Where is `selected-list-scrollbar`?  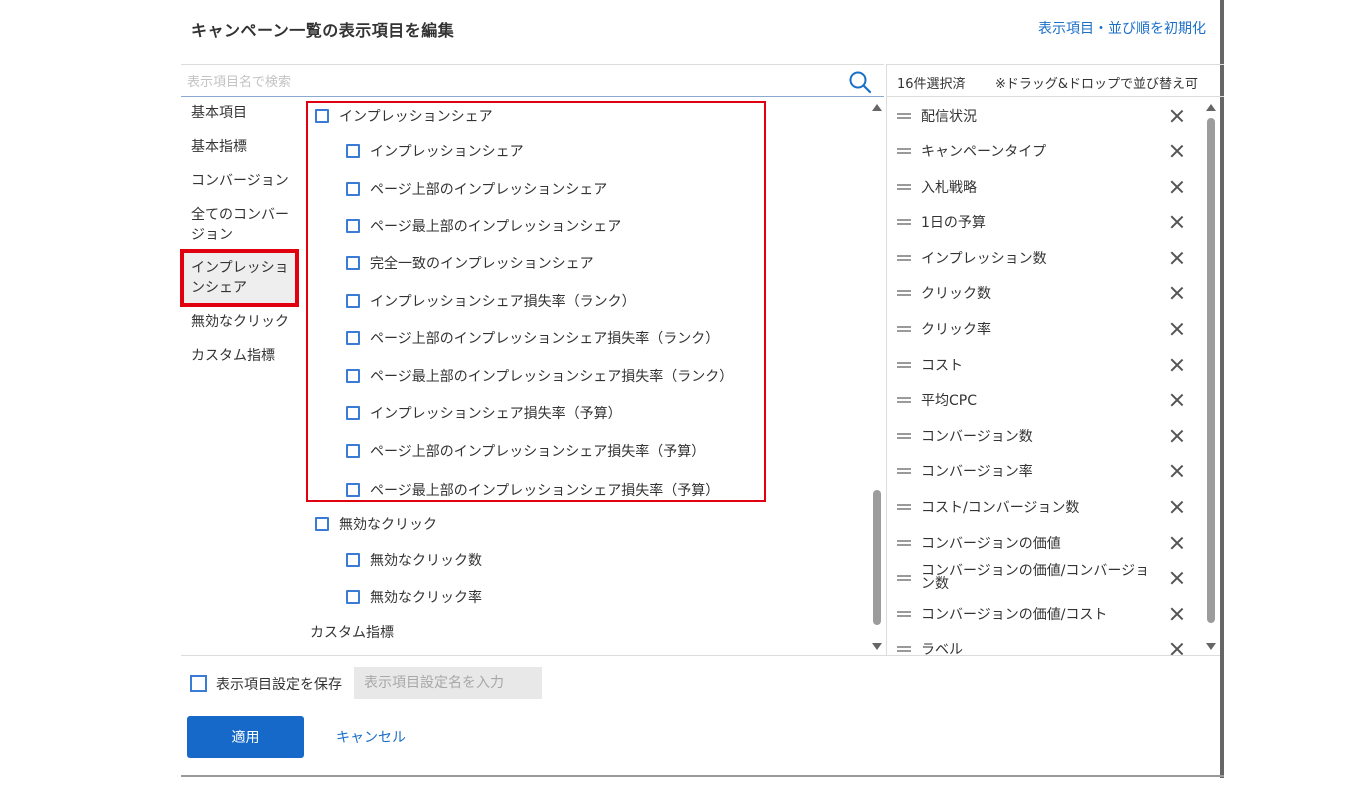 selected-list-scrollbar is located at coordinates (1211, 376).